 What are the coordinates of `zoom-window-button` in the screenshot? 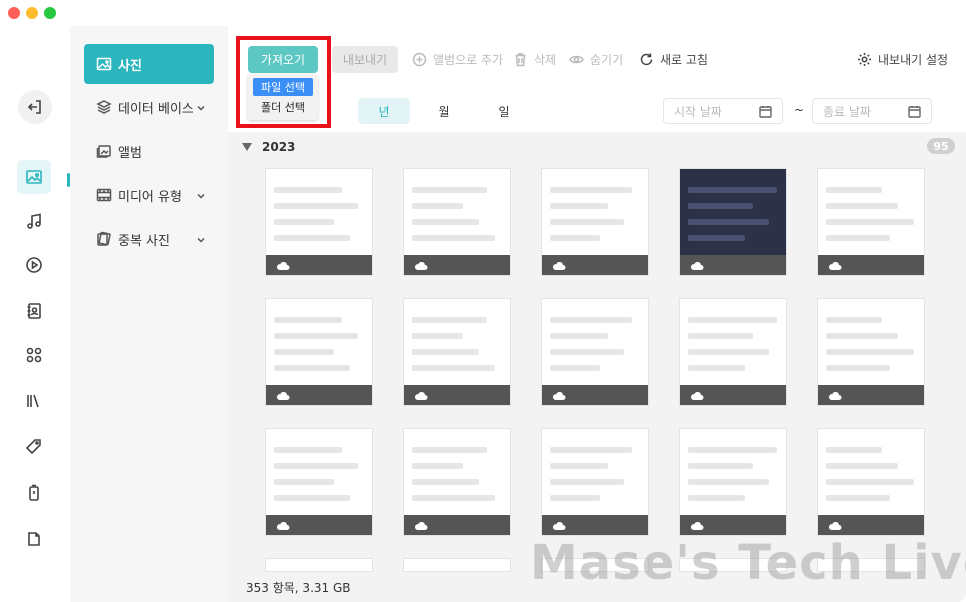 It's located at (50, 13).